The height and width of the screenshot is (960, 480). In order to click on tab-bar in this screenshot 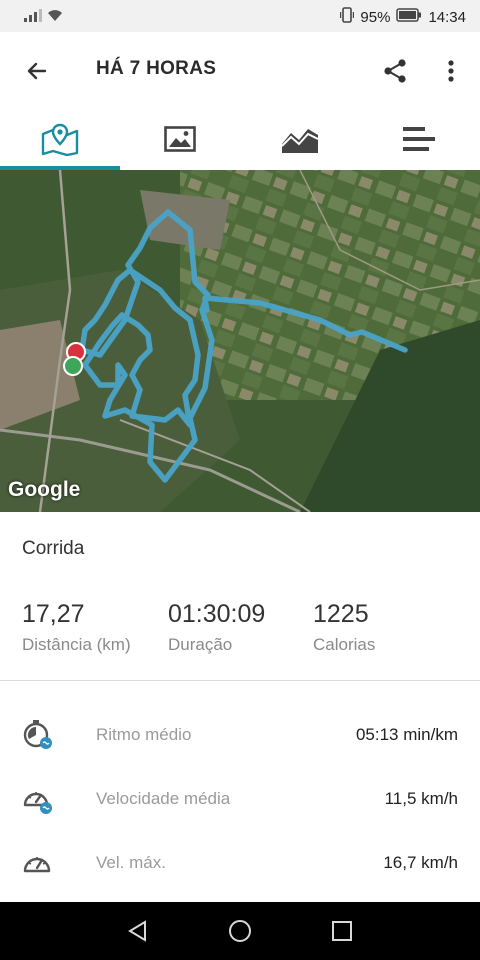, I will do `click(240, 139)`.